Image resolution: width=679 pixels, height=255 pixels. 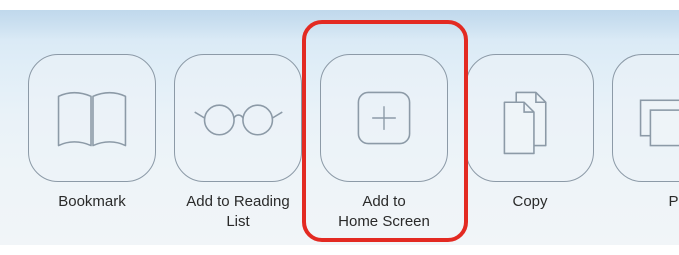 I want to click on bookmark-label: Bookmark, so click(x=92, y=201).